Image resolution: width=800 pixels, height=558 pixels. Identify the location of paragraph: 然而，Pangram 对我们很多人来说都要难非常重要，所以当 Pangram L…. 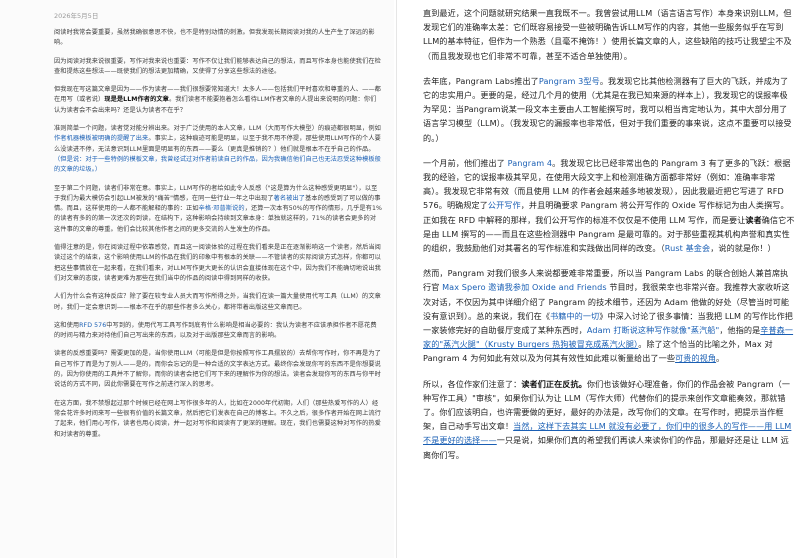
(609, 315).